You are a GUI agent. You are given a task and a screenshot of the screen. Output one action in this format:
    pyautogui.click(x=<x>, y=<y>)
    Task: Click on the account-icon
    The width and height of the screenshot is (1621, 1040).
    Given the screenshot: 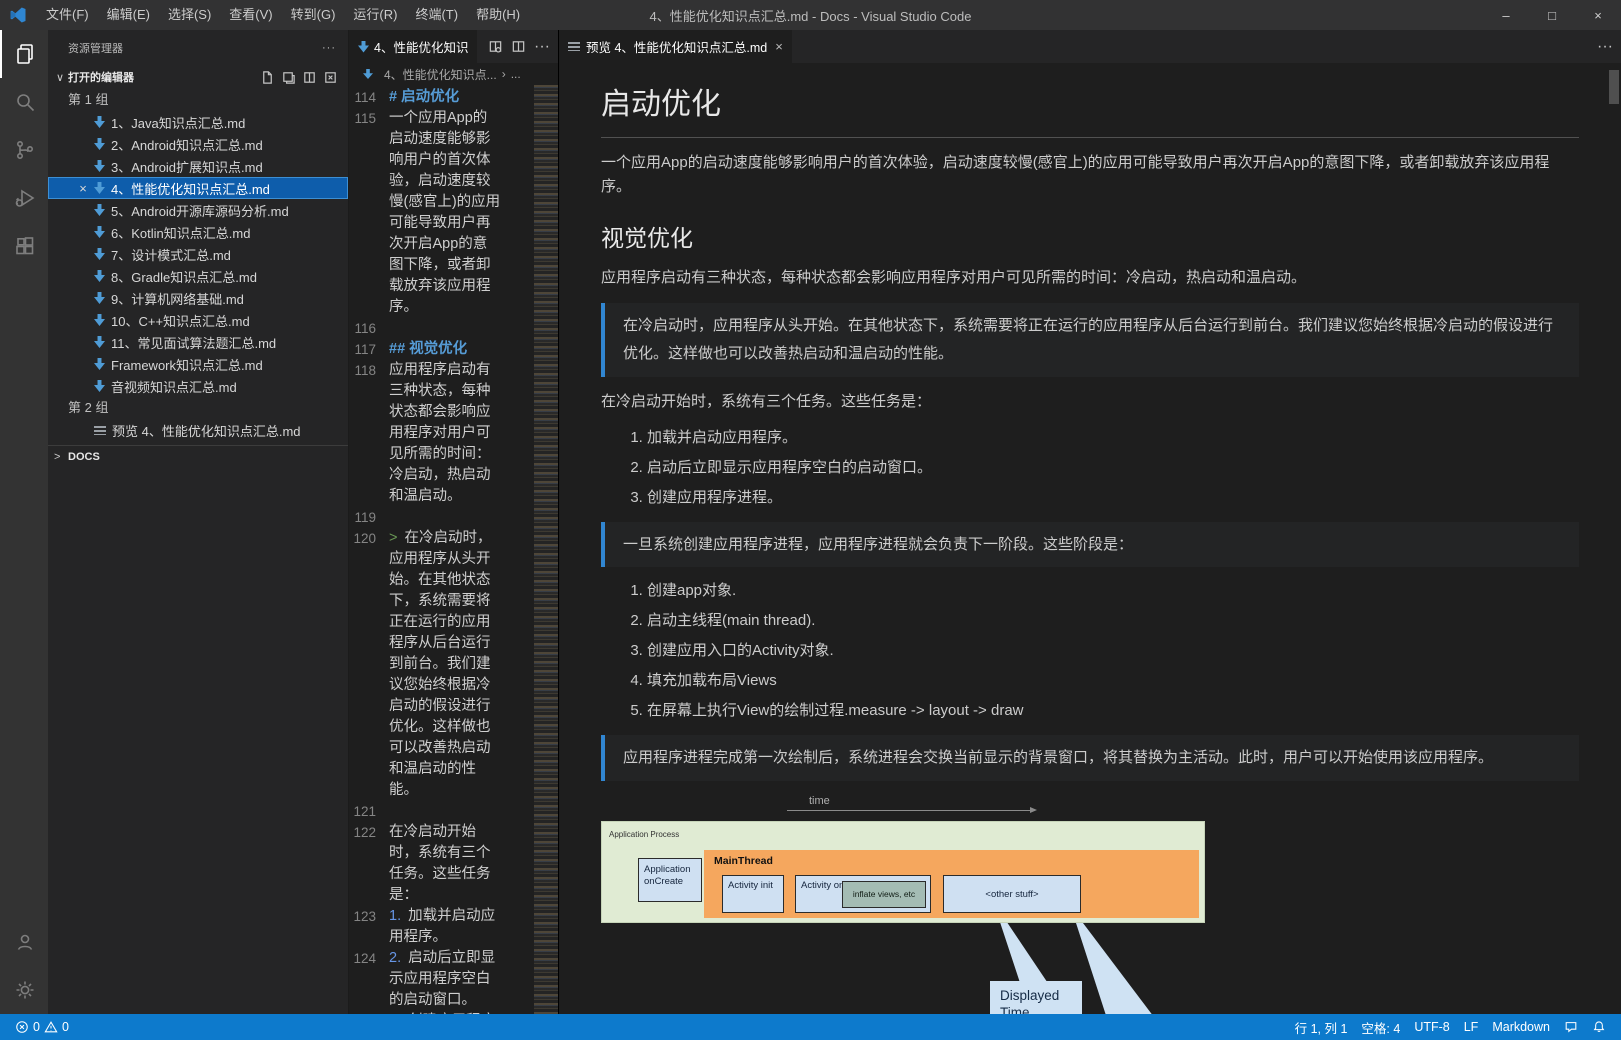 What is the action you would take?
    pyautogui.click(x=24, y=942)
    